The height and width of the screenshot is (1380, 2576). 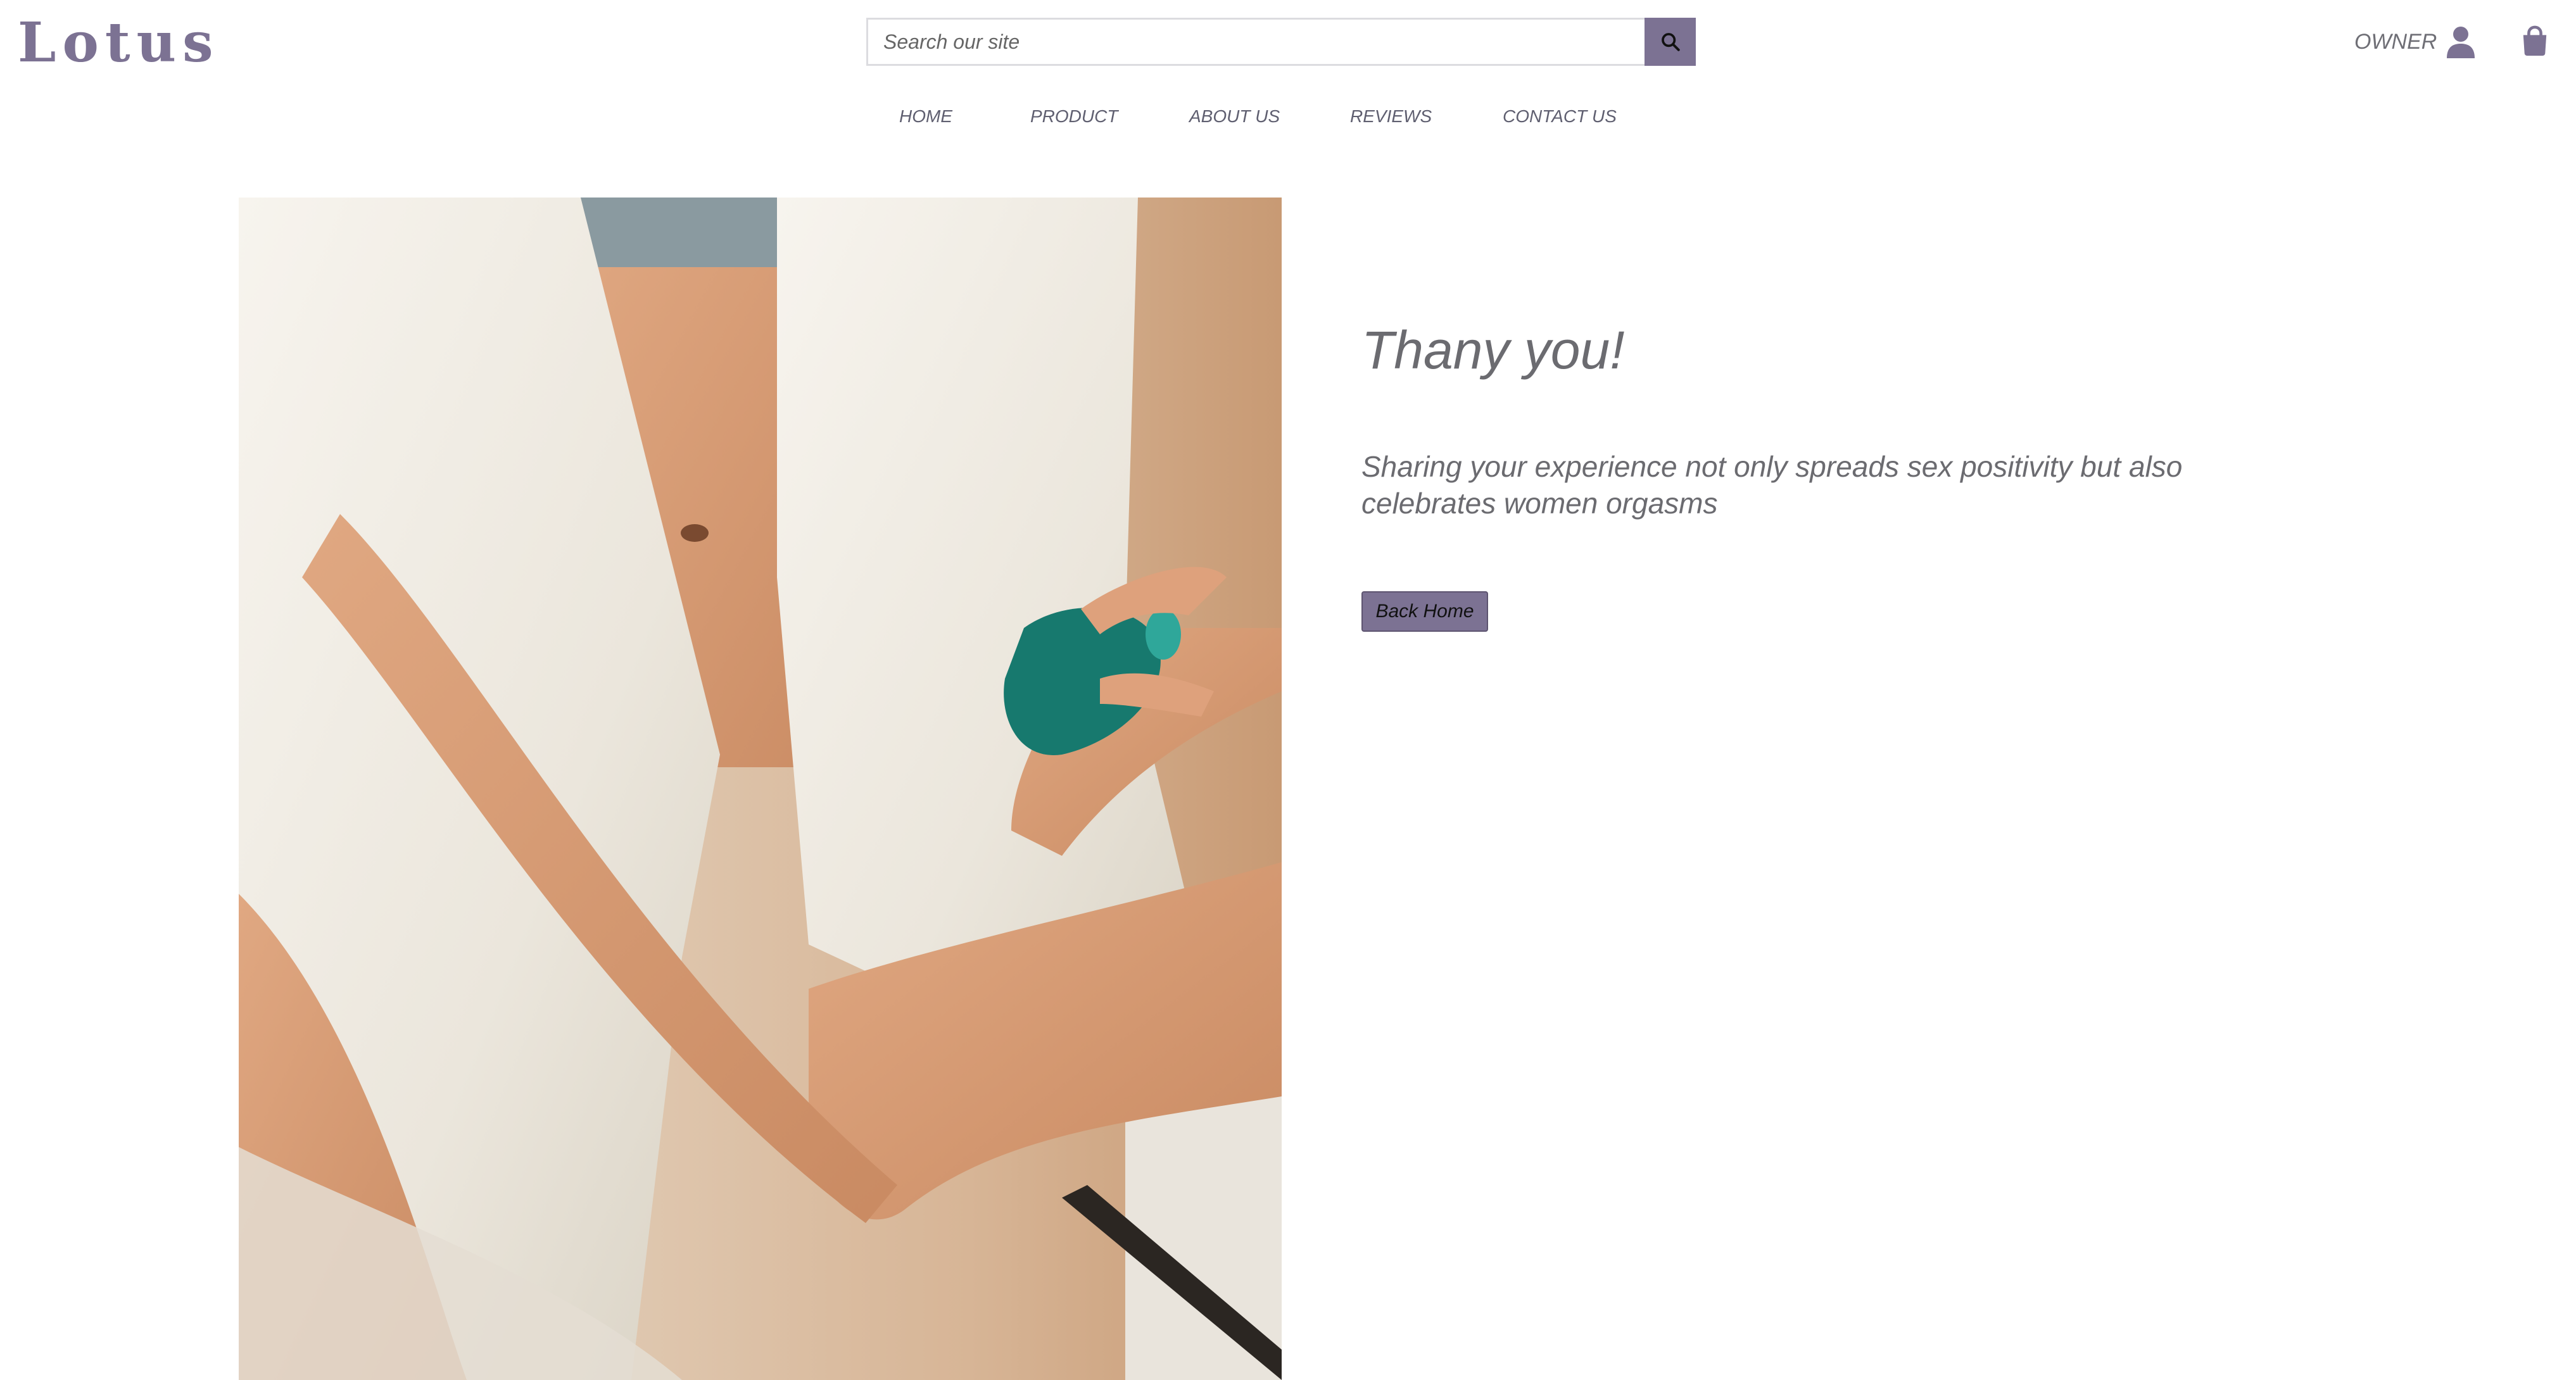 I want to click on nav-about-us: ABOUT US, so click(x=1234, y=116).